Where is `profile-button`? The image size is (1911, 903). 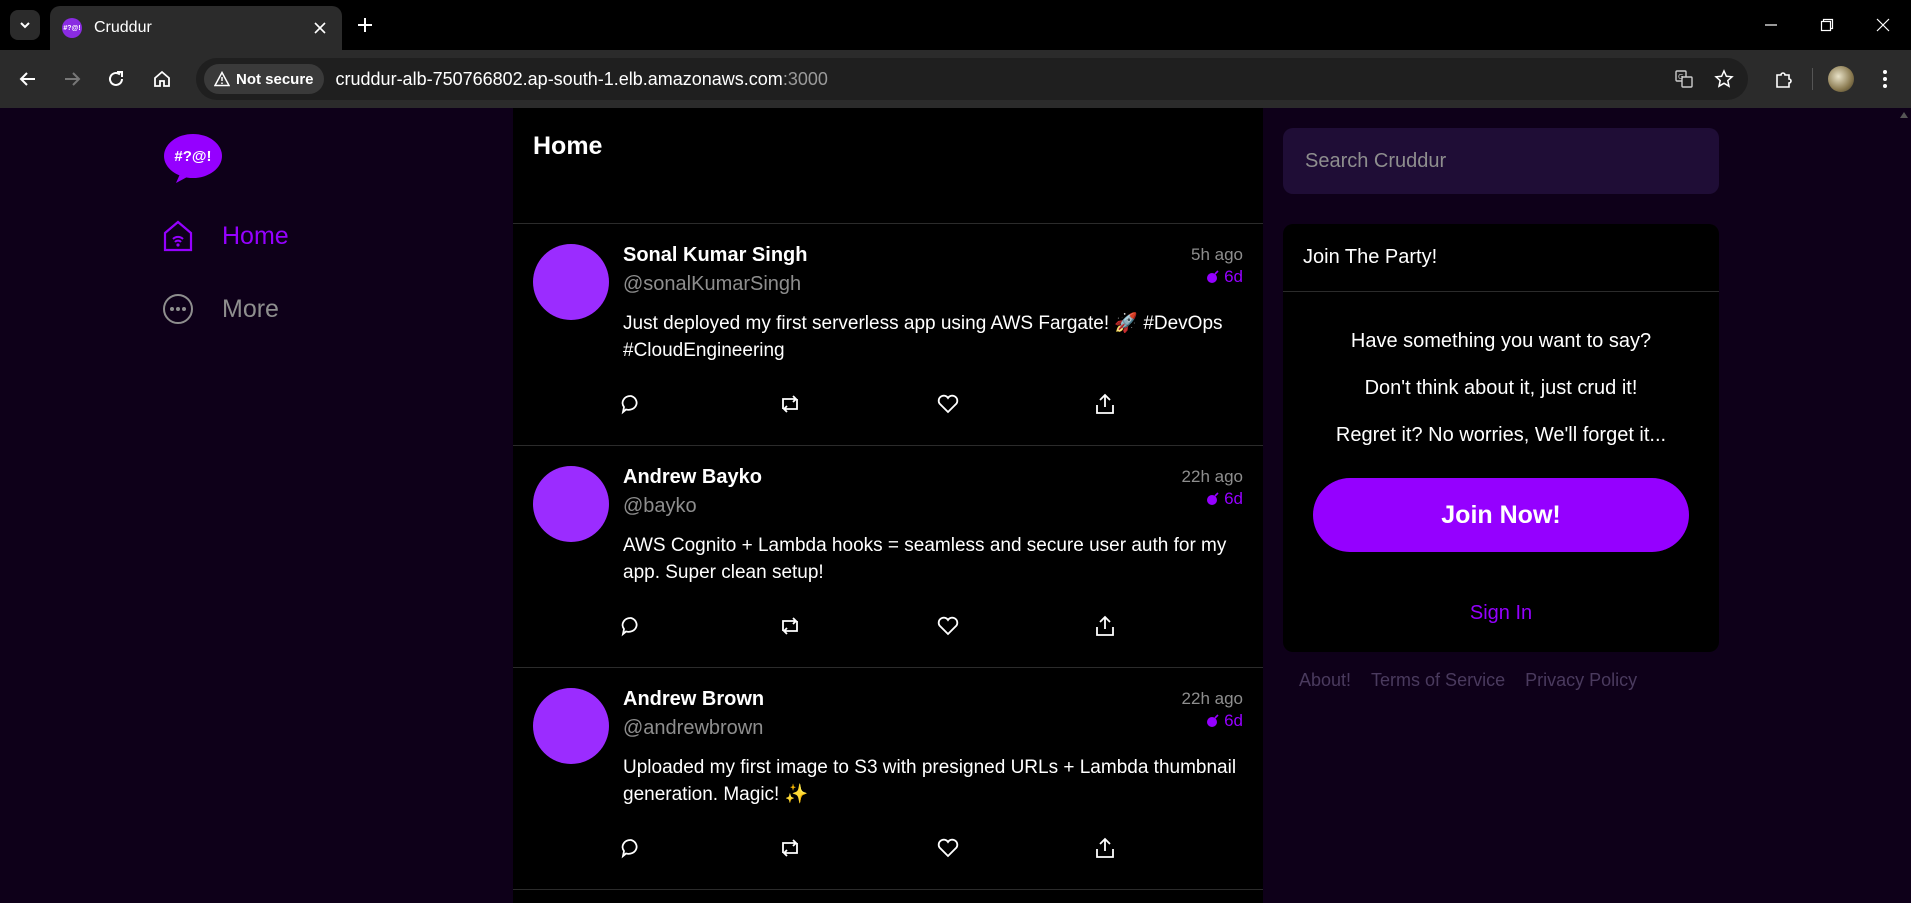 profile-button is located at coordinates (1841, 79).